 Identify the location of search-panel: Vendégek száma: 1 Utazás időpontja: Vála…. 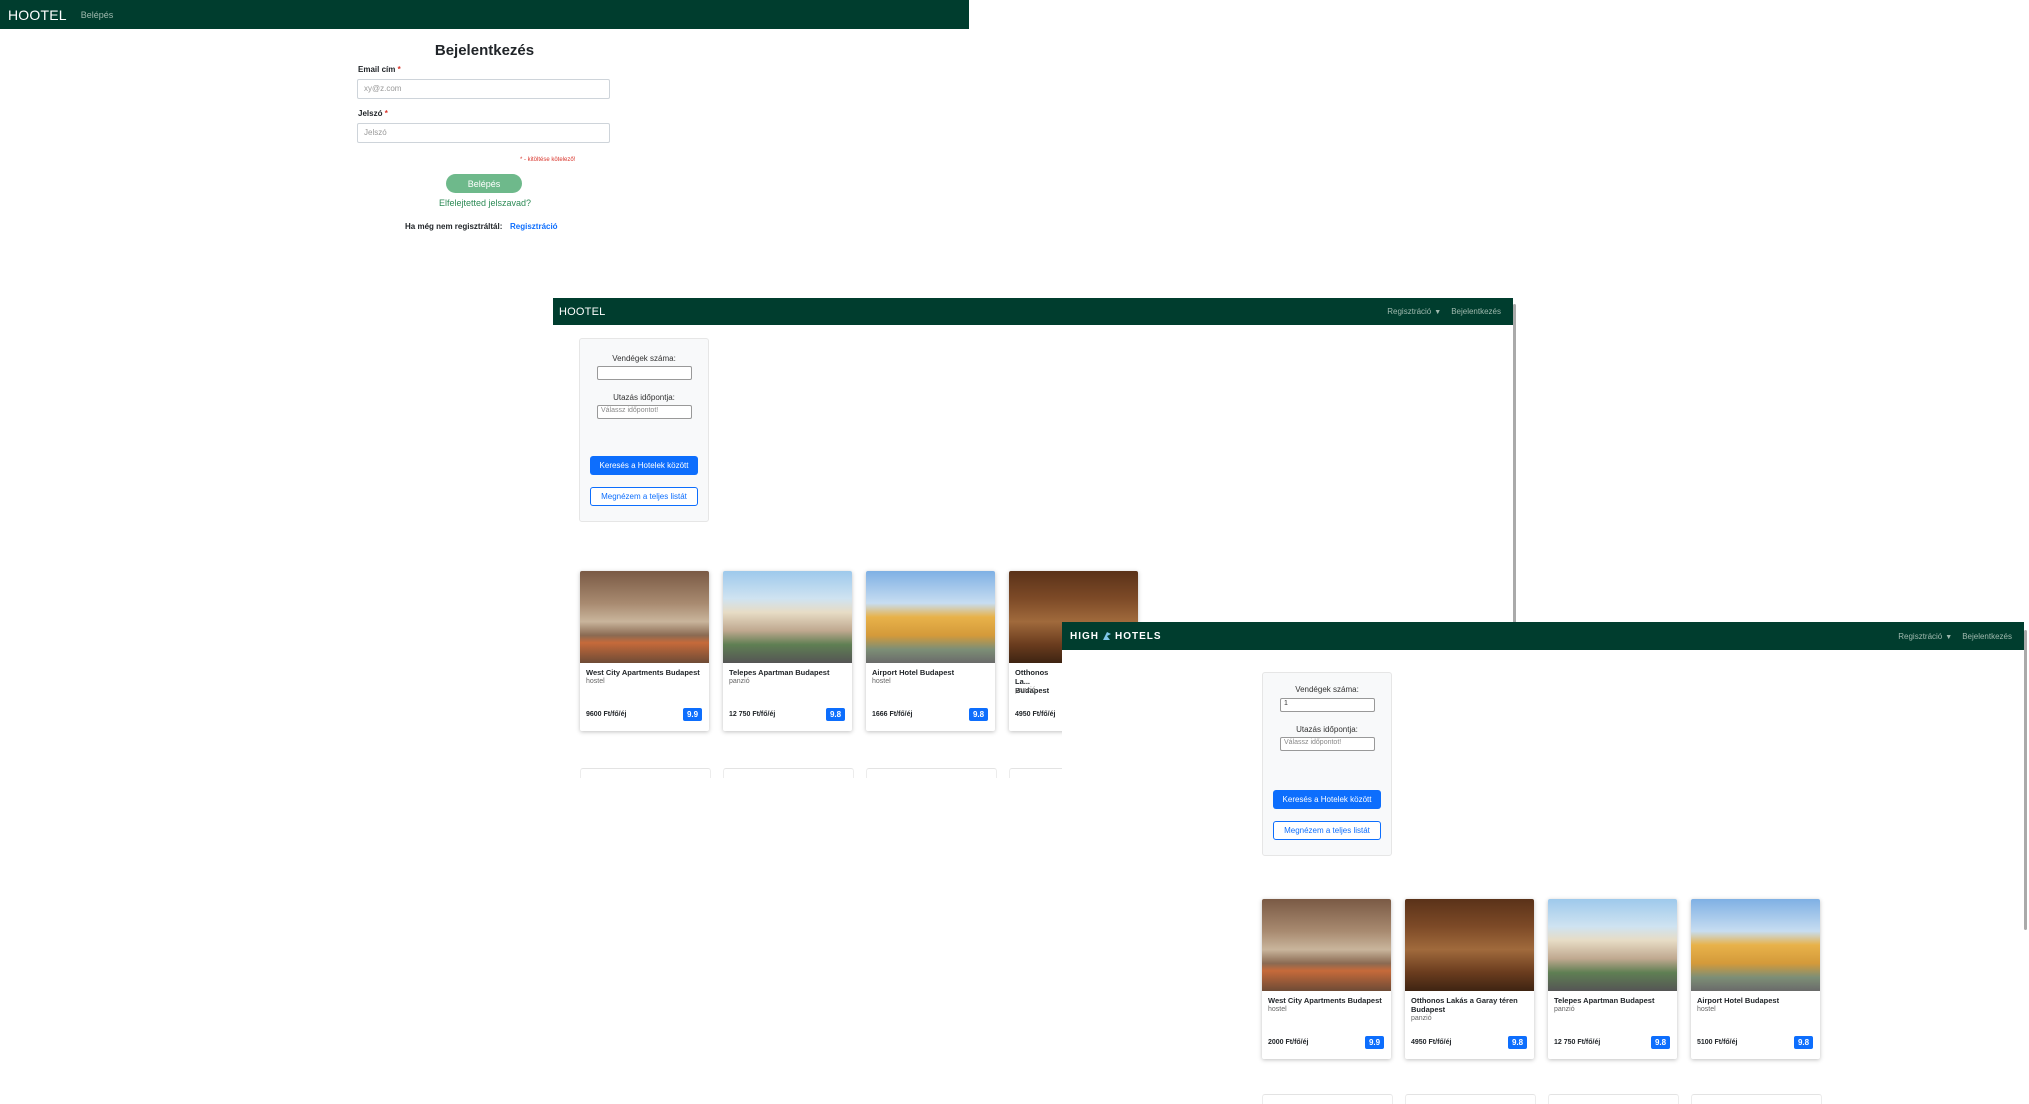
(1327, 764).